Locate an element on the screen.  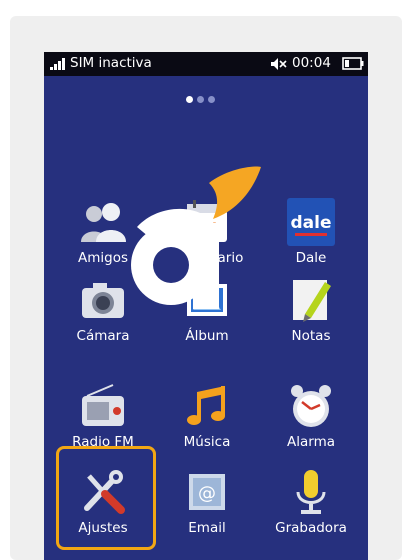
app-musica: Música is located at coordinates (207, 427).